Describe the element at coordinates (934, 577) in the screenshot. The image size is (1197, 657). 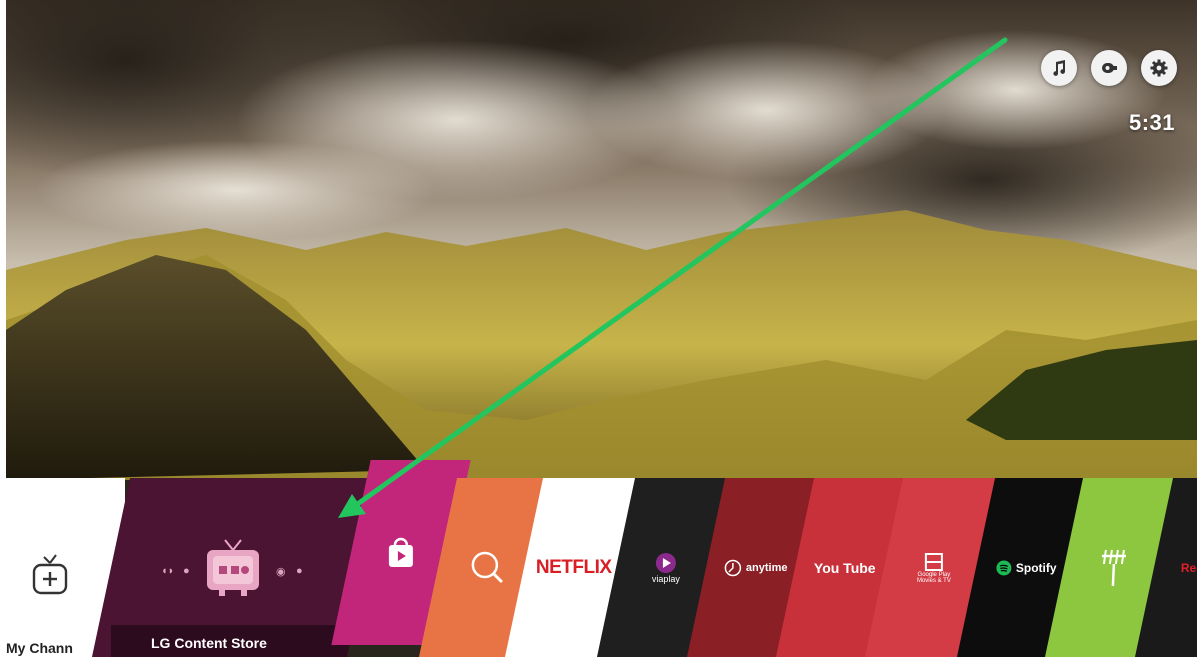
I see `google-play-label: Google Play Movies & TV` at that location.